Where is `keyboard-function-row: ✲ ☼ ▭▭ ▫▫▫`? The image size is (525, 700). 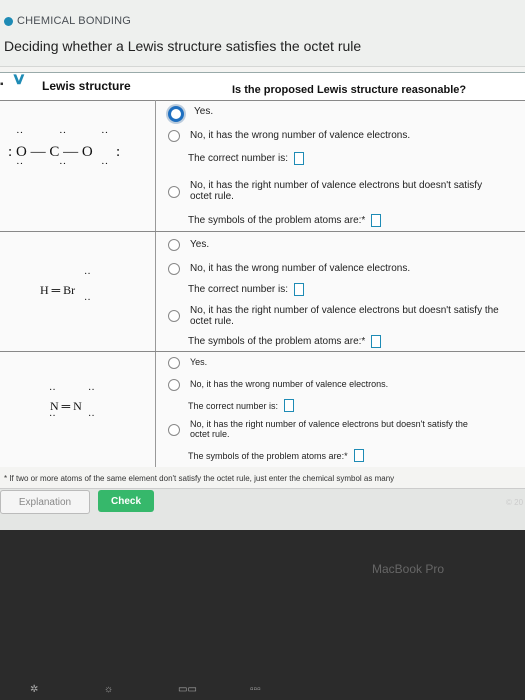 keyboard-function-row: ✲ ☼ ▭▭ ▫▫▫ is located at coordinates (262, 692).